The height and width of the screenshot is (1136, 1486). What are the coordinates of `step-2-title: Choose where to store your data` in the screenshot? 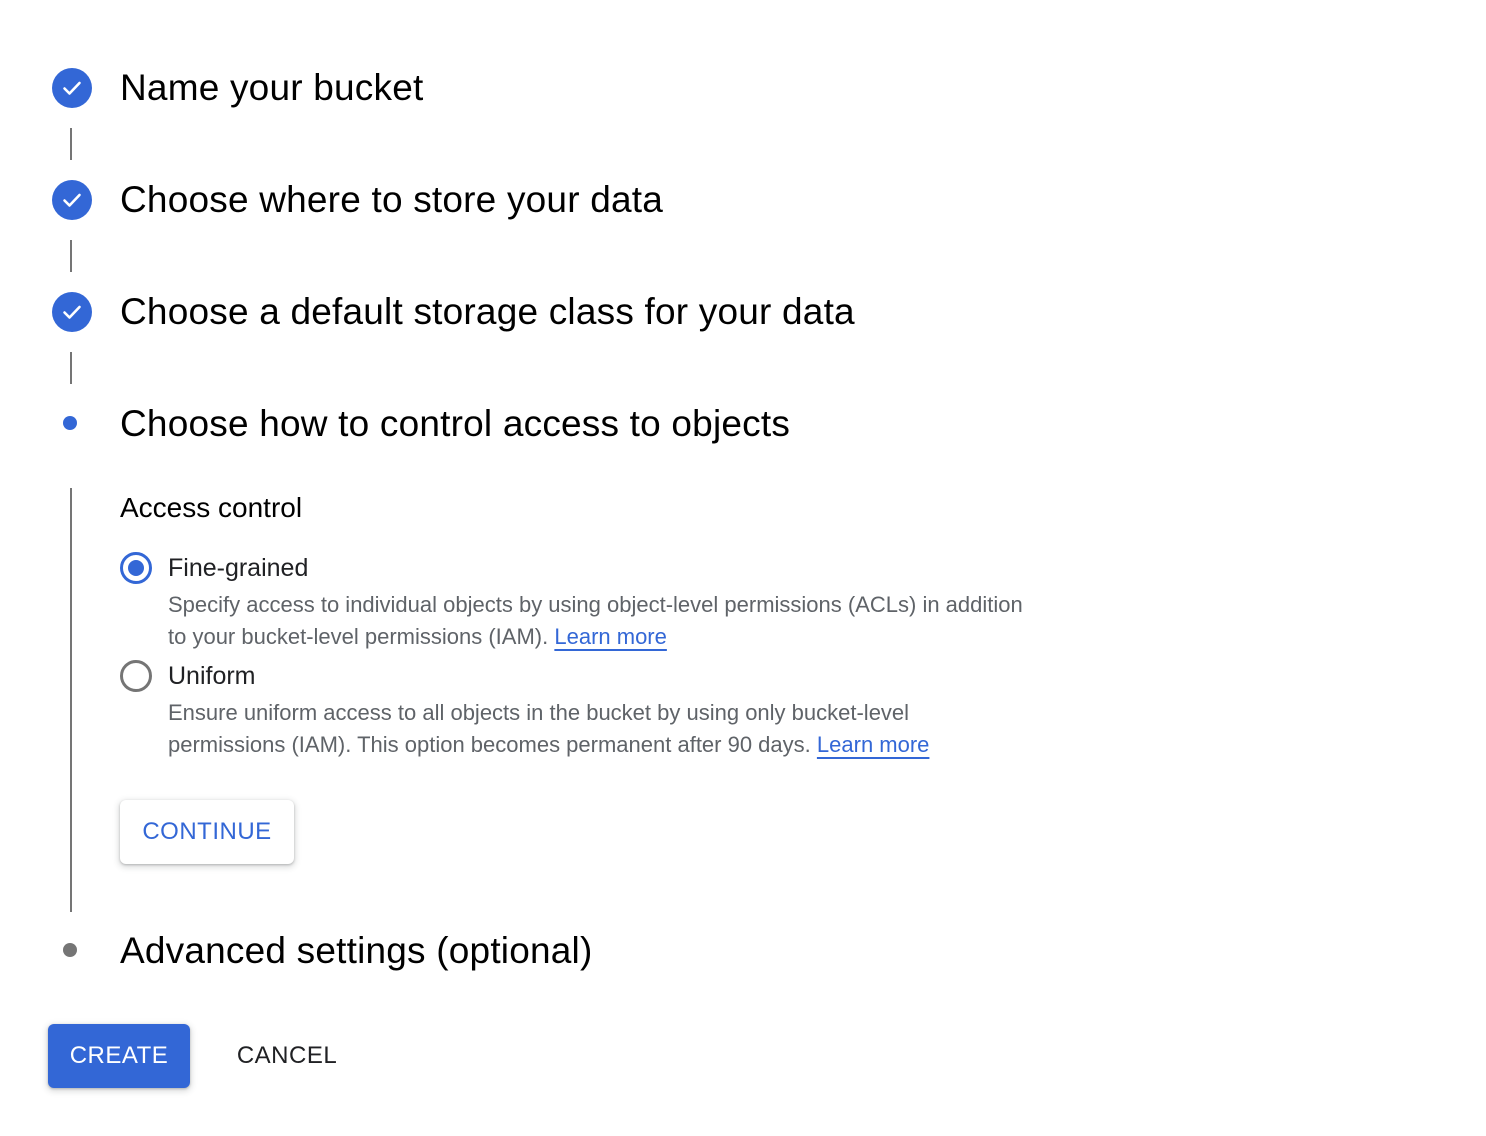 It's located at (391, 200).